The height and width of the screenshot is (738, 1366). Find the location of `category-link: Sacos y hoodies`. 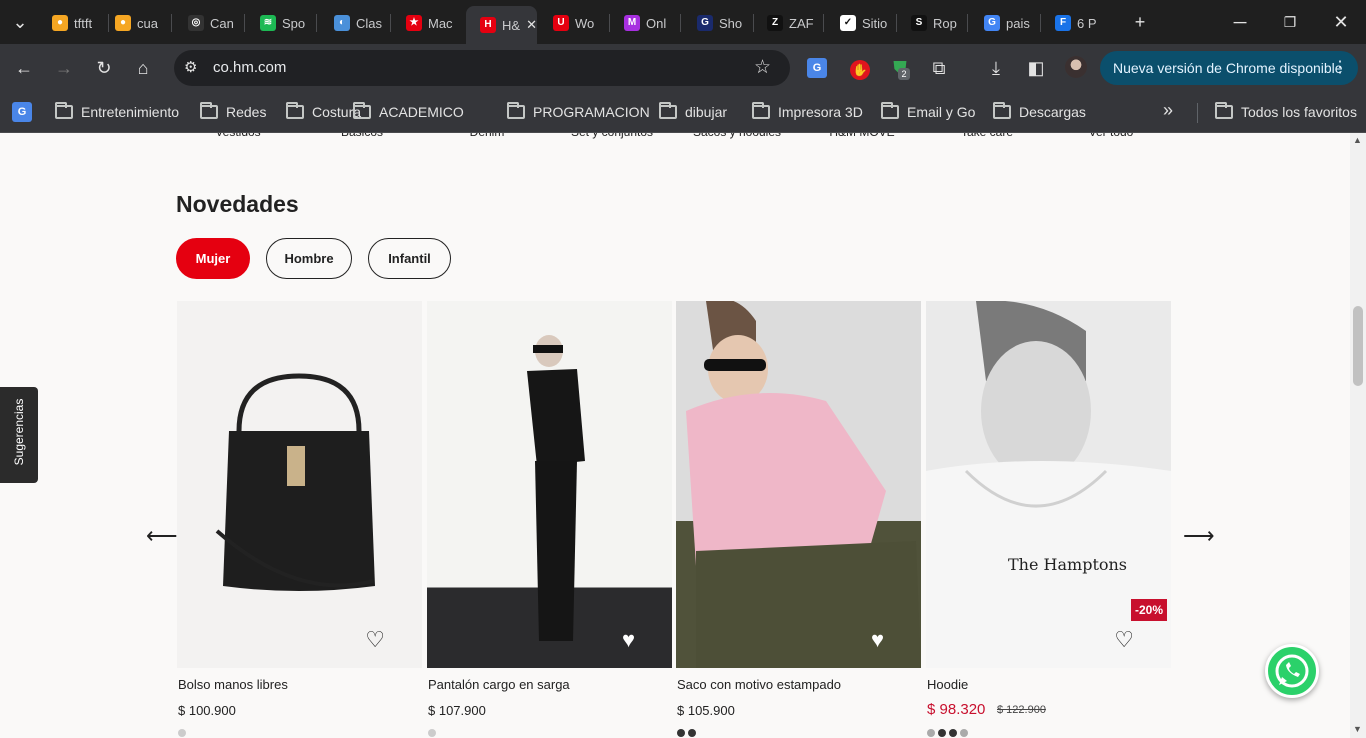

category-link: Sacos y hoodies is located at coordinates (737, 136).